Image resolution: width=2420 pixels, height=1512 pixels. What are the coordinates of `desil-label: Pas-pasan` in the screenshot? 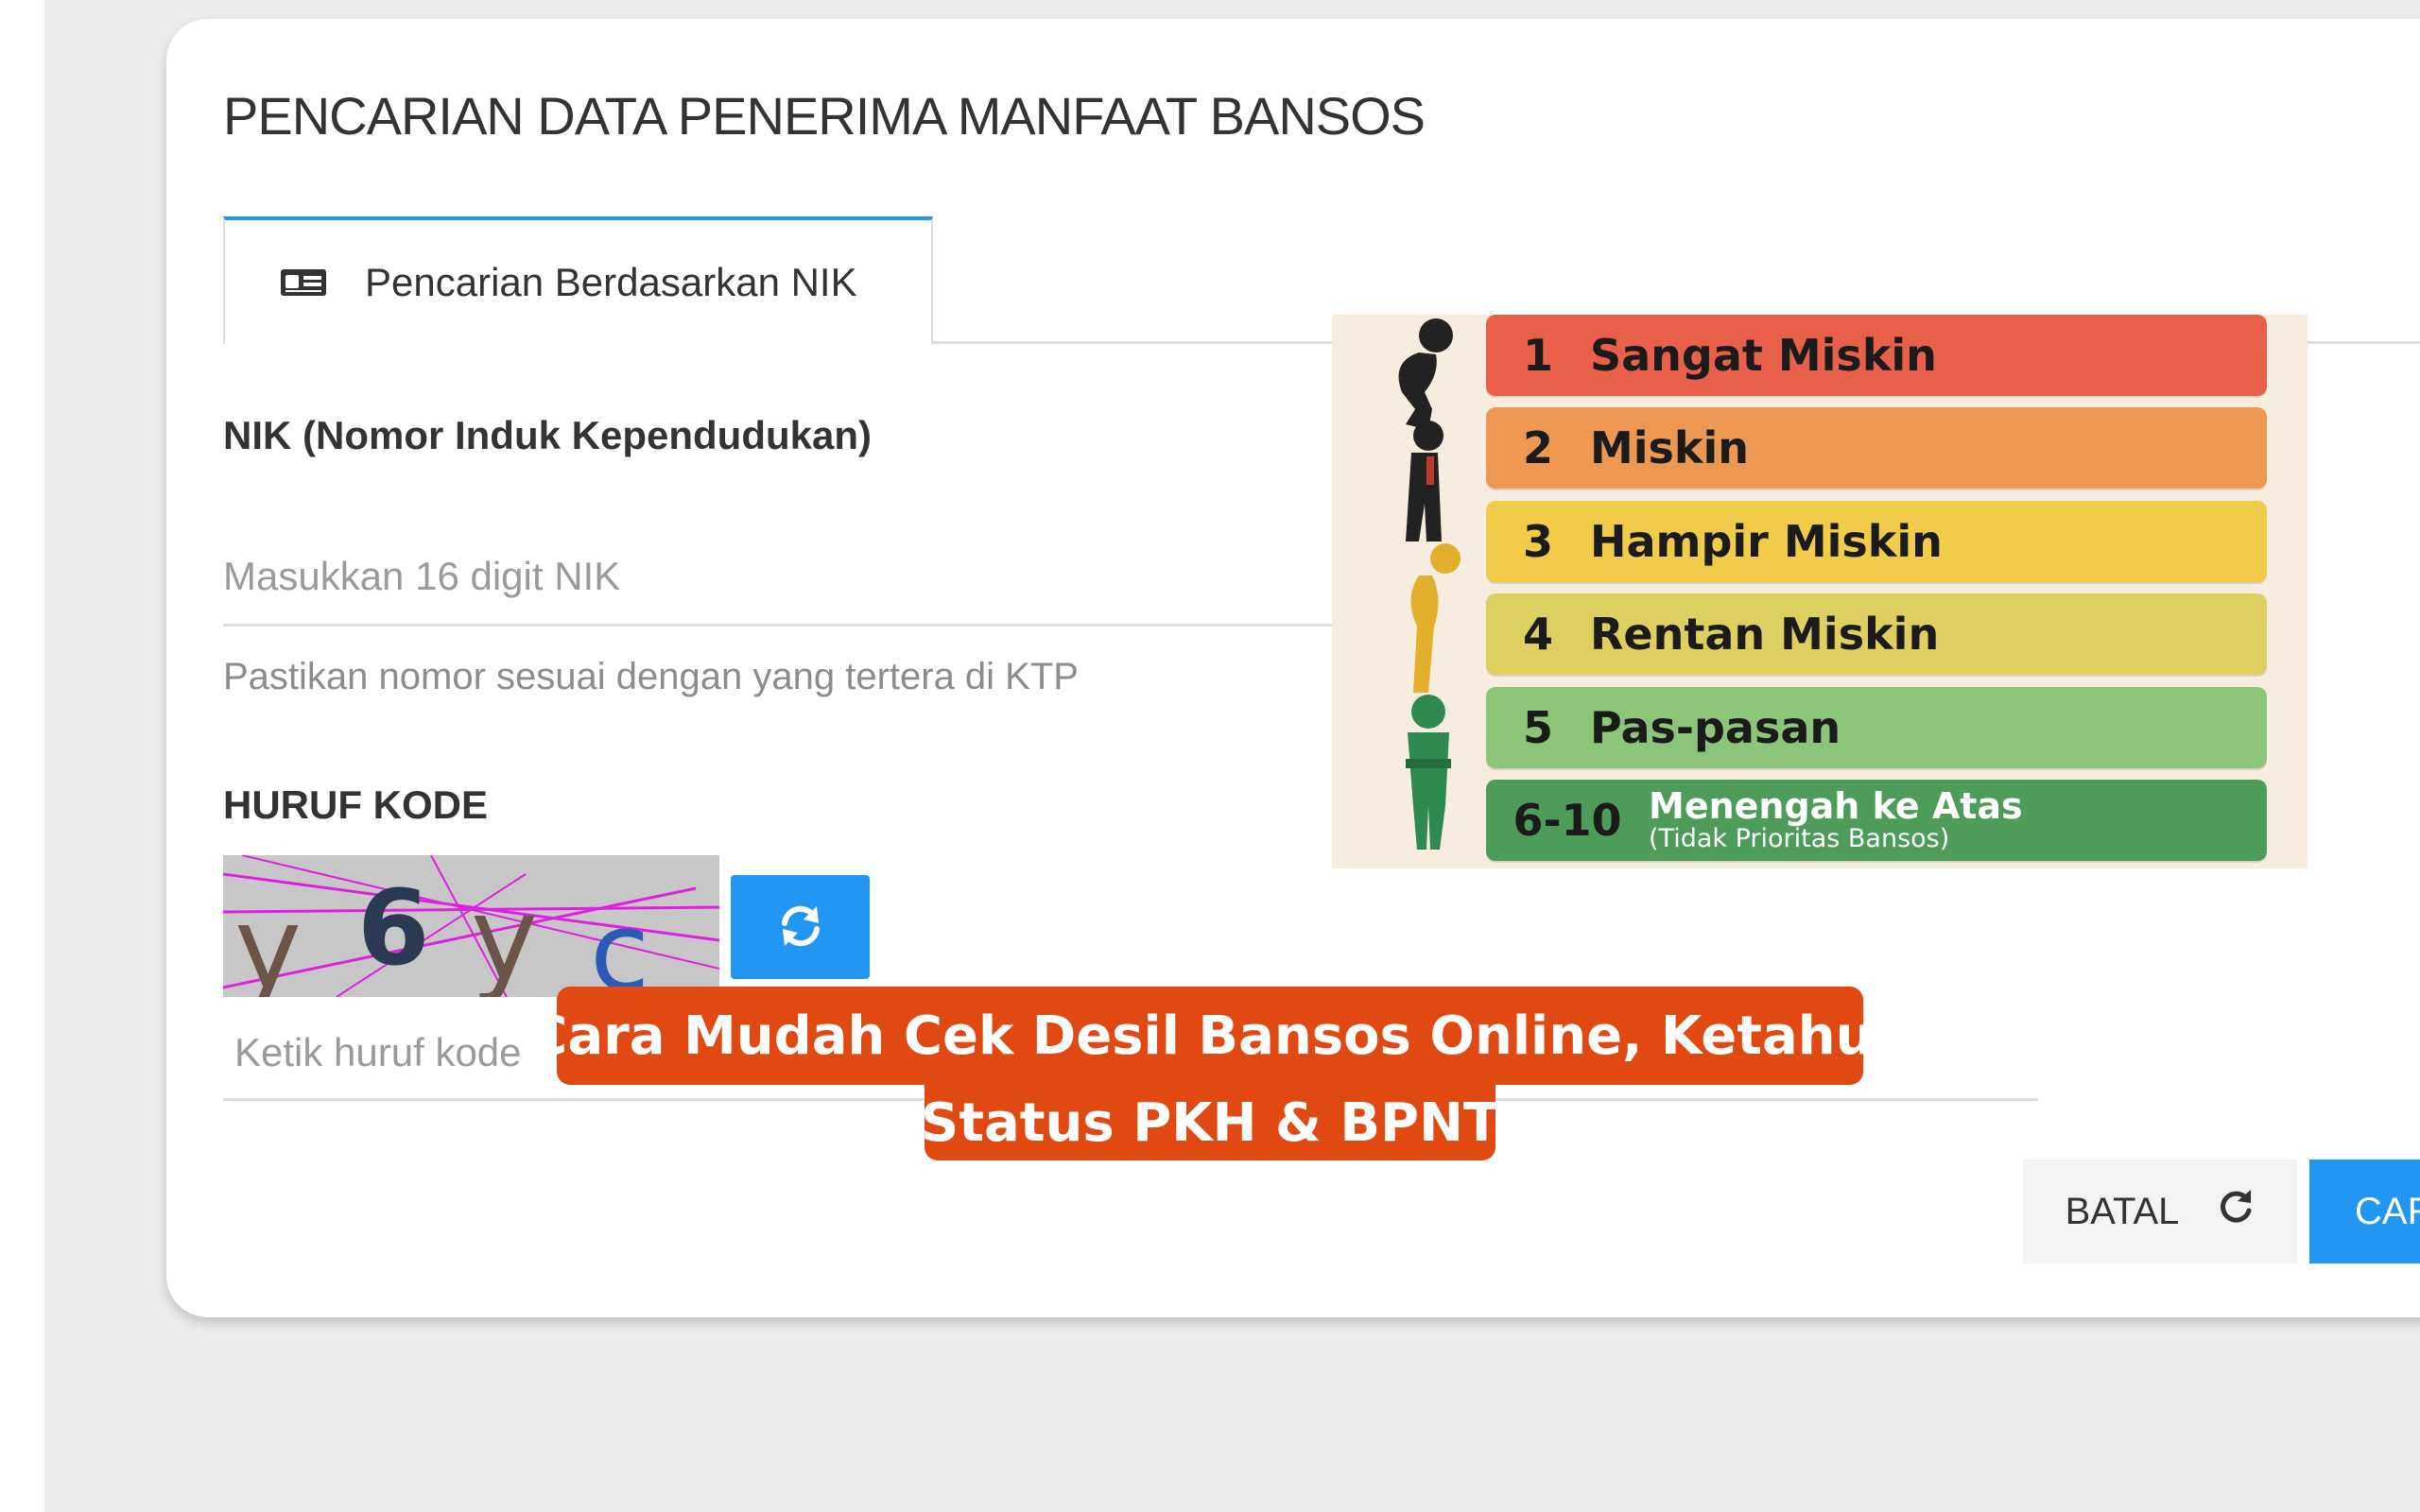 It's located at (1715, 727).